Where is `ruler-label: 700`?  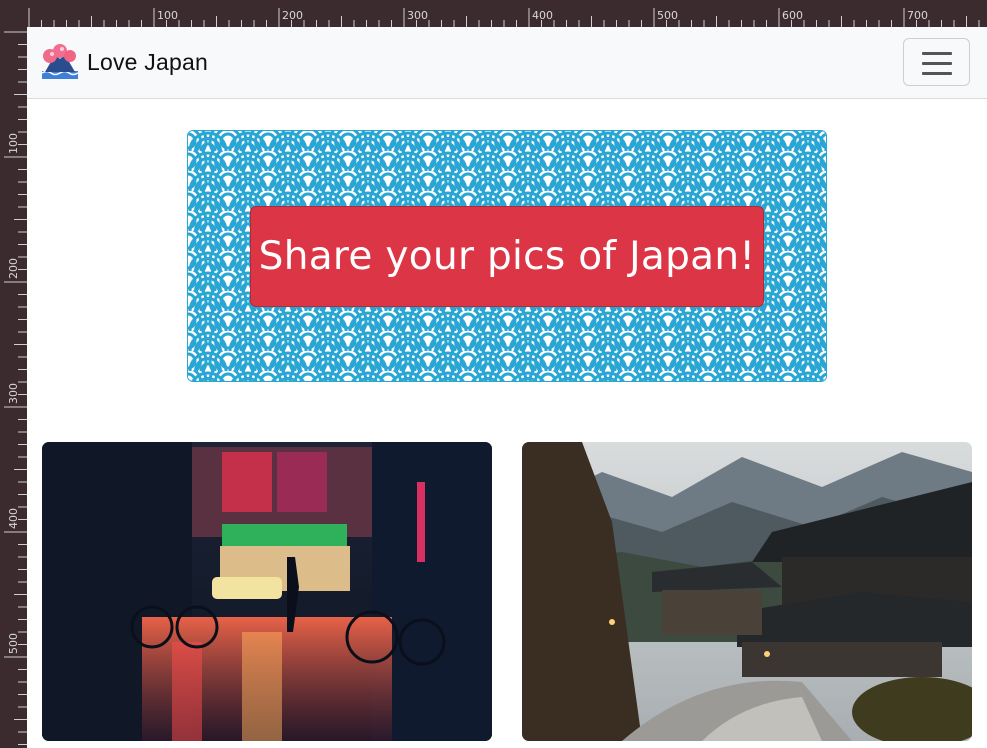 ruler-label: 700 is located at coordinates (917, 15).